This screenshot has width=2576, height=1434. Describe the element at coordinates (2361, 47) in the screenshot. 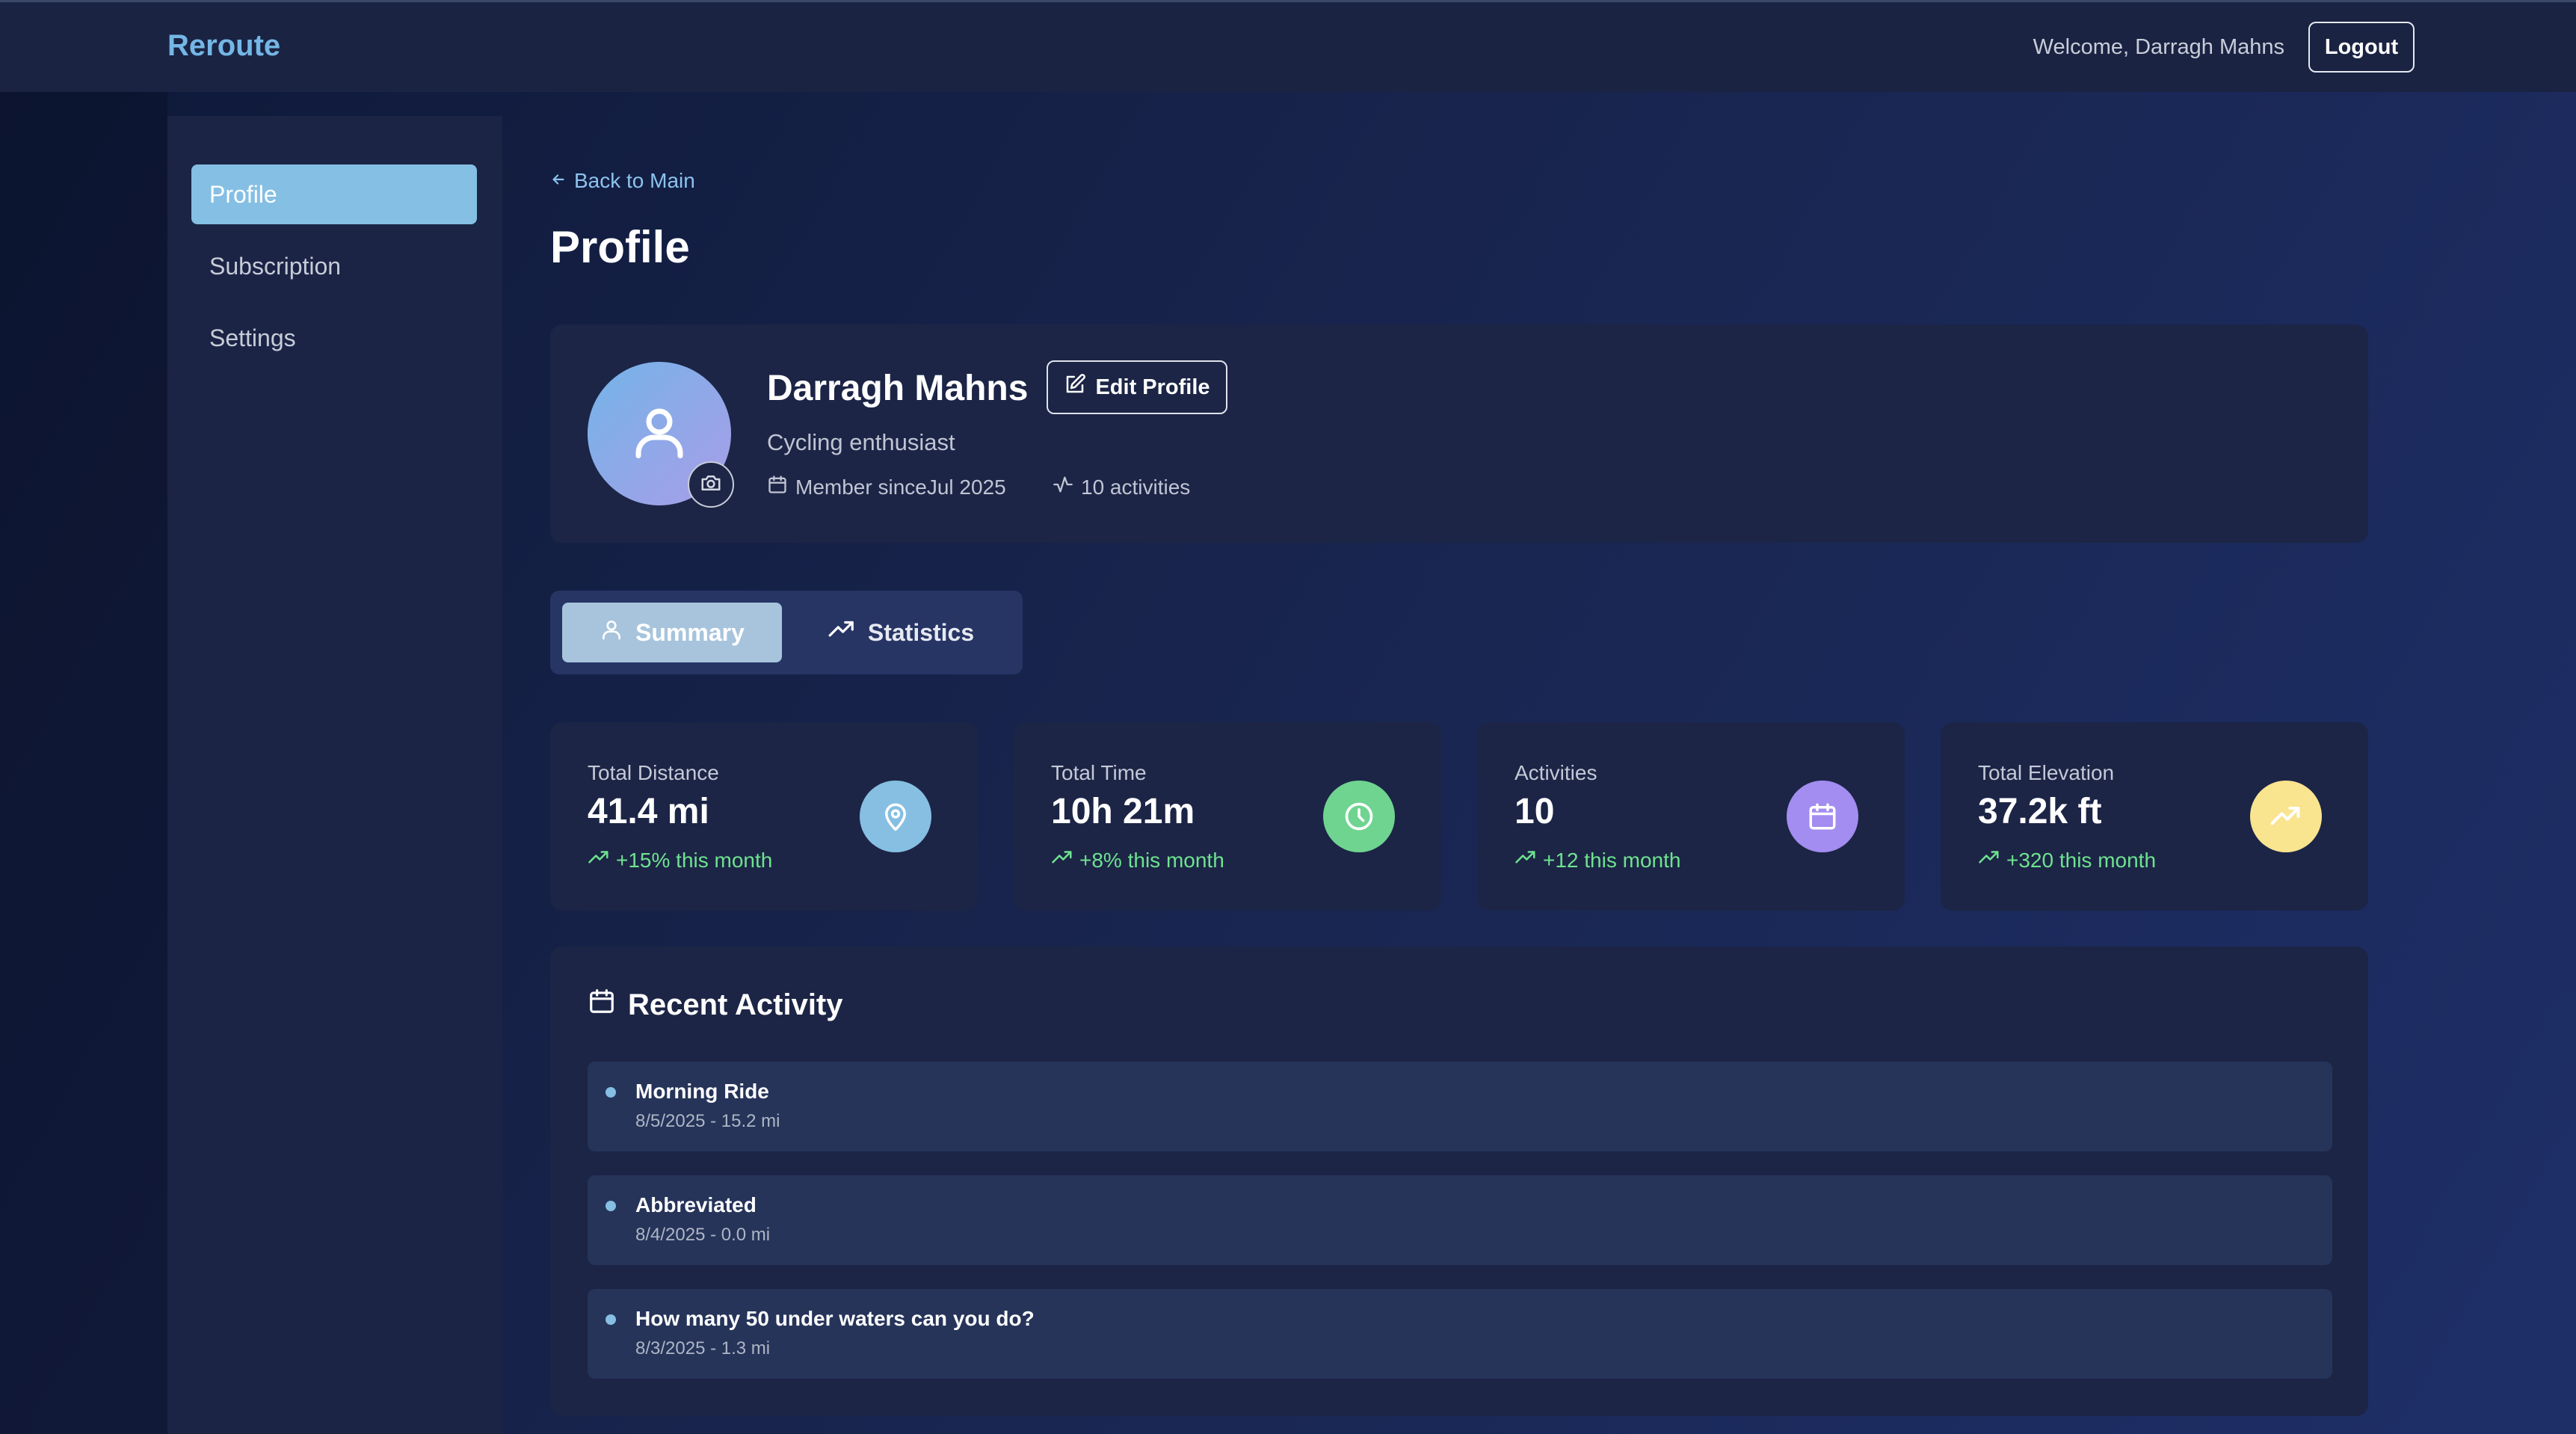

I see `logout-button: Logout` at that location.